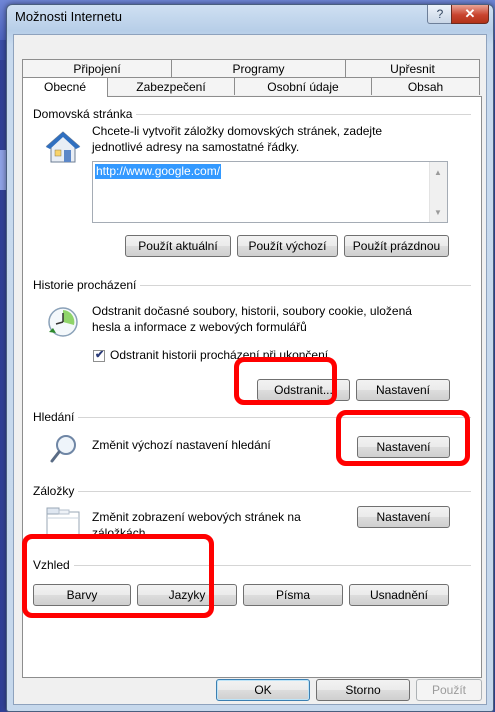  I want to click on search-group-label: Hledání, so click(56, 417).